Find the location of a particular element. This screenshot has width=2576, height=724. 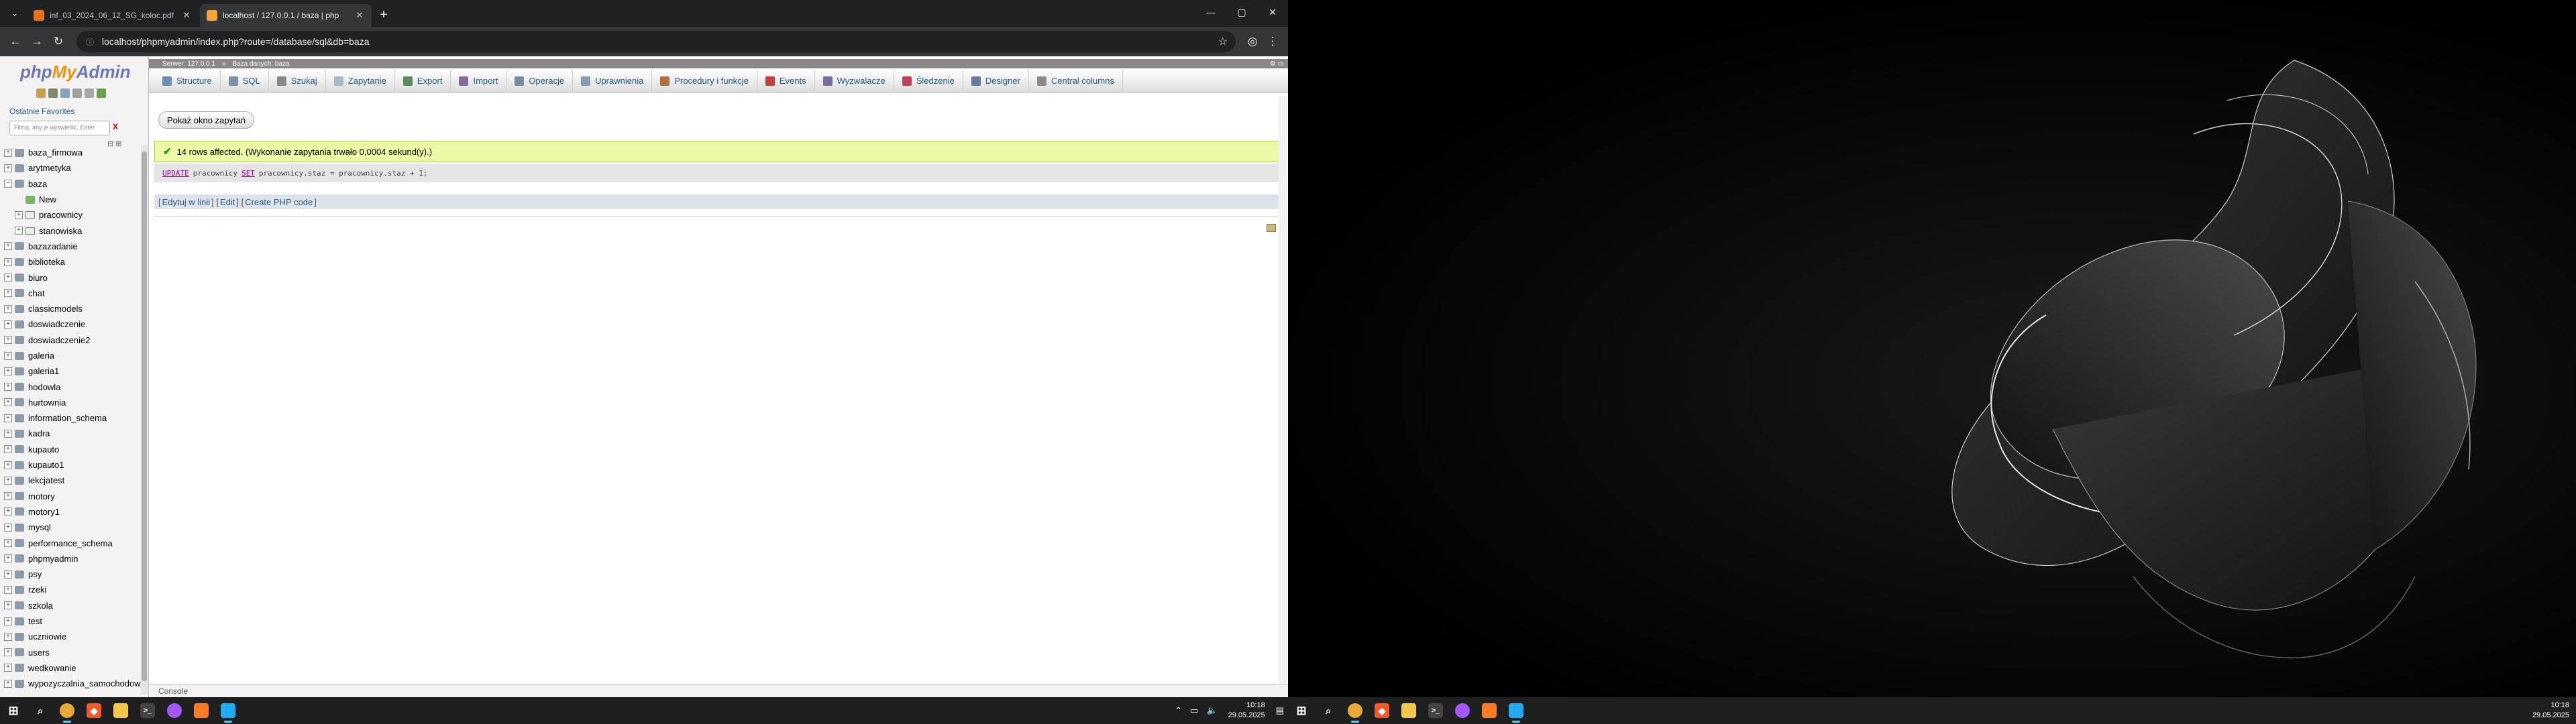

tab-operacje: Operacje is located at coordinates (540, 81).